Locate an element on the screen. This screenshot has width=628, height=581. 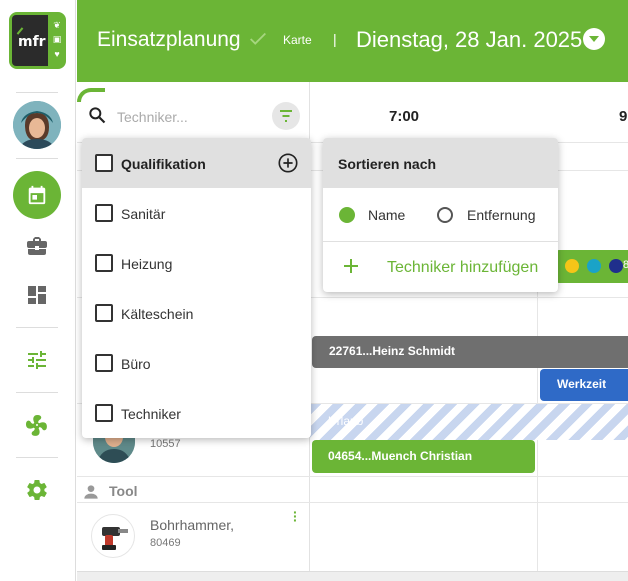
dashboard-icon is located at coordinates (37, 295).